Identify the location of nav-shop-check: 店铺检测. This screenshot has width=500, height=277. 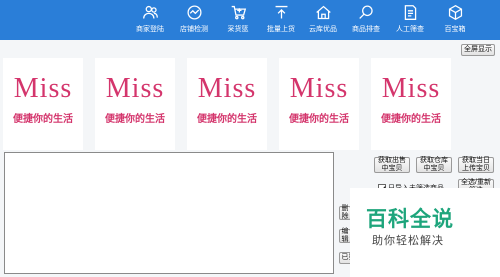
(194, 20).